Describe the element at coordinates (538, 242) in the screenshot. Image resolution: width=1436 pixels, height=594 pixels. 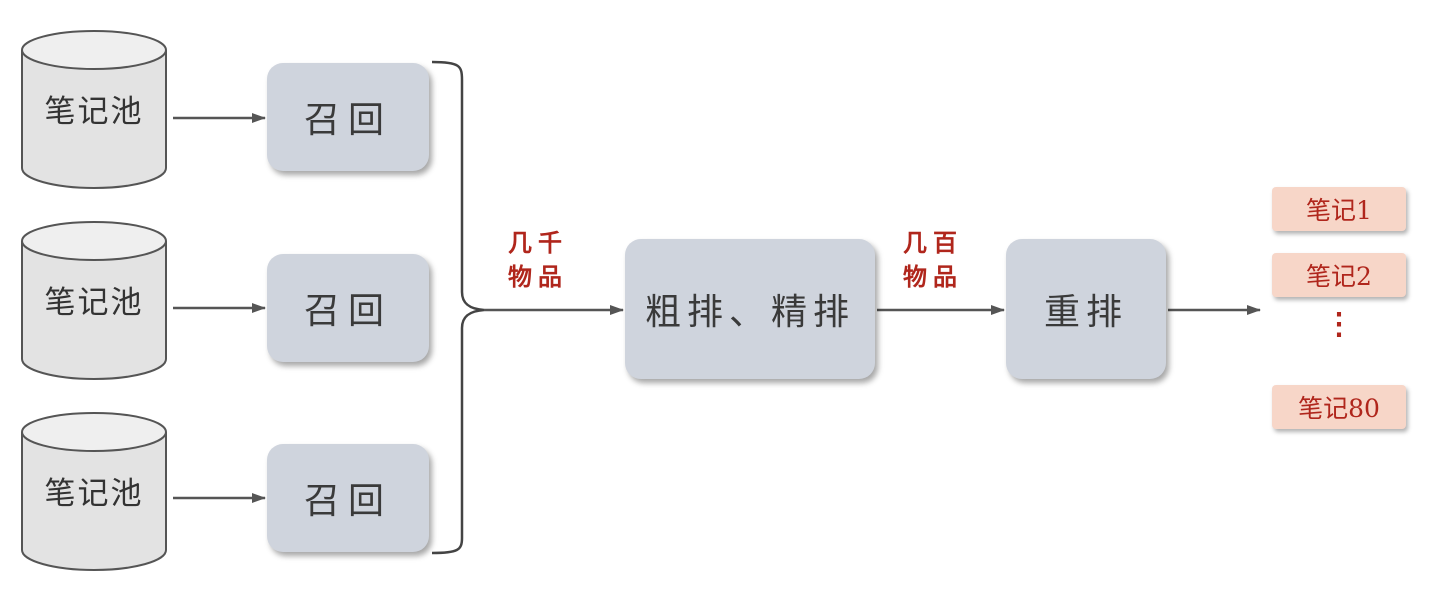
I see `flow-label-line: 几千` at that location.